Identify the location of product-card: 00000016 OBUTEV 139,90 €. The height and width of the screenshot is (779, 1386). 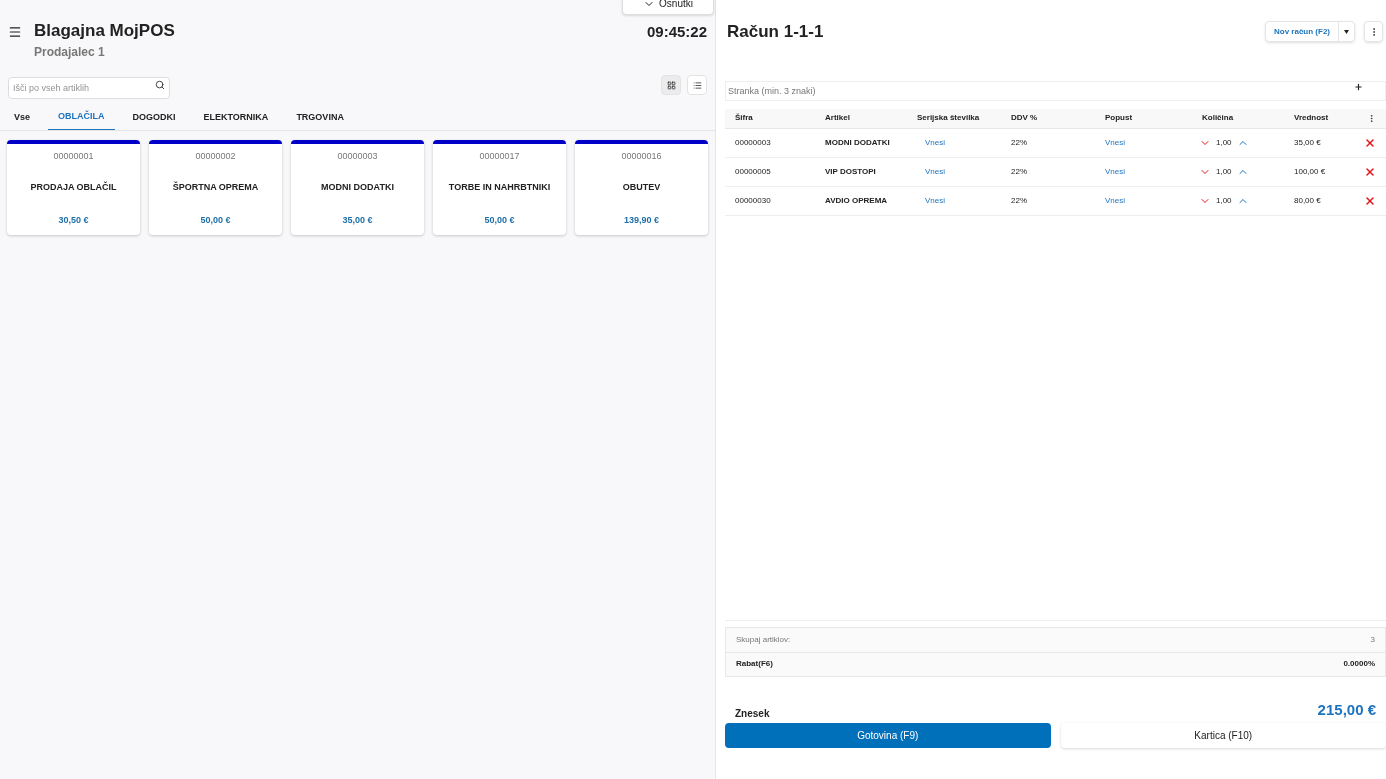
(641, 187).